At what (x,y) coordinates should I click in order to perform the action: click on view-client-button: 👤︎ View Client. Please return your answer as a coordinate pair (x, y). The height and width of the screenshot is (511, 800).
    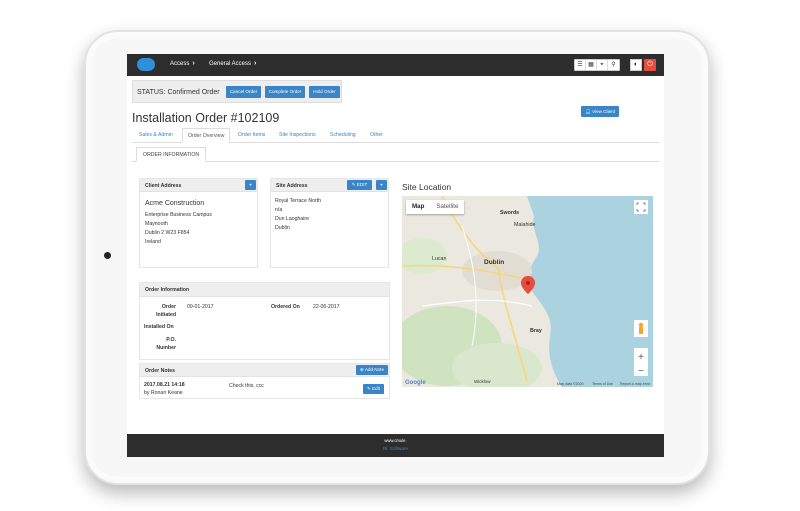
    Looking at the image, I should click on (600, 111).